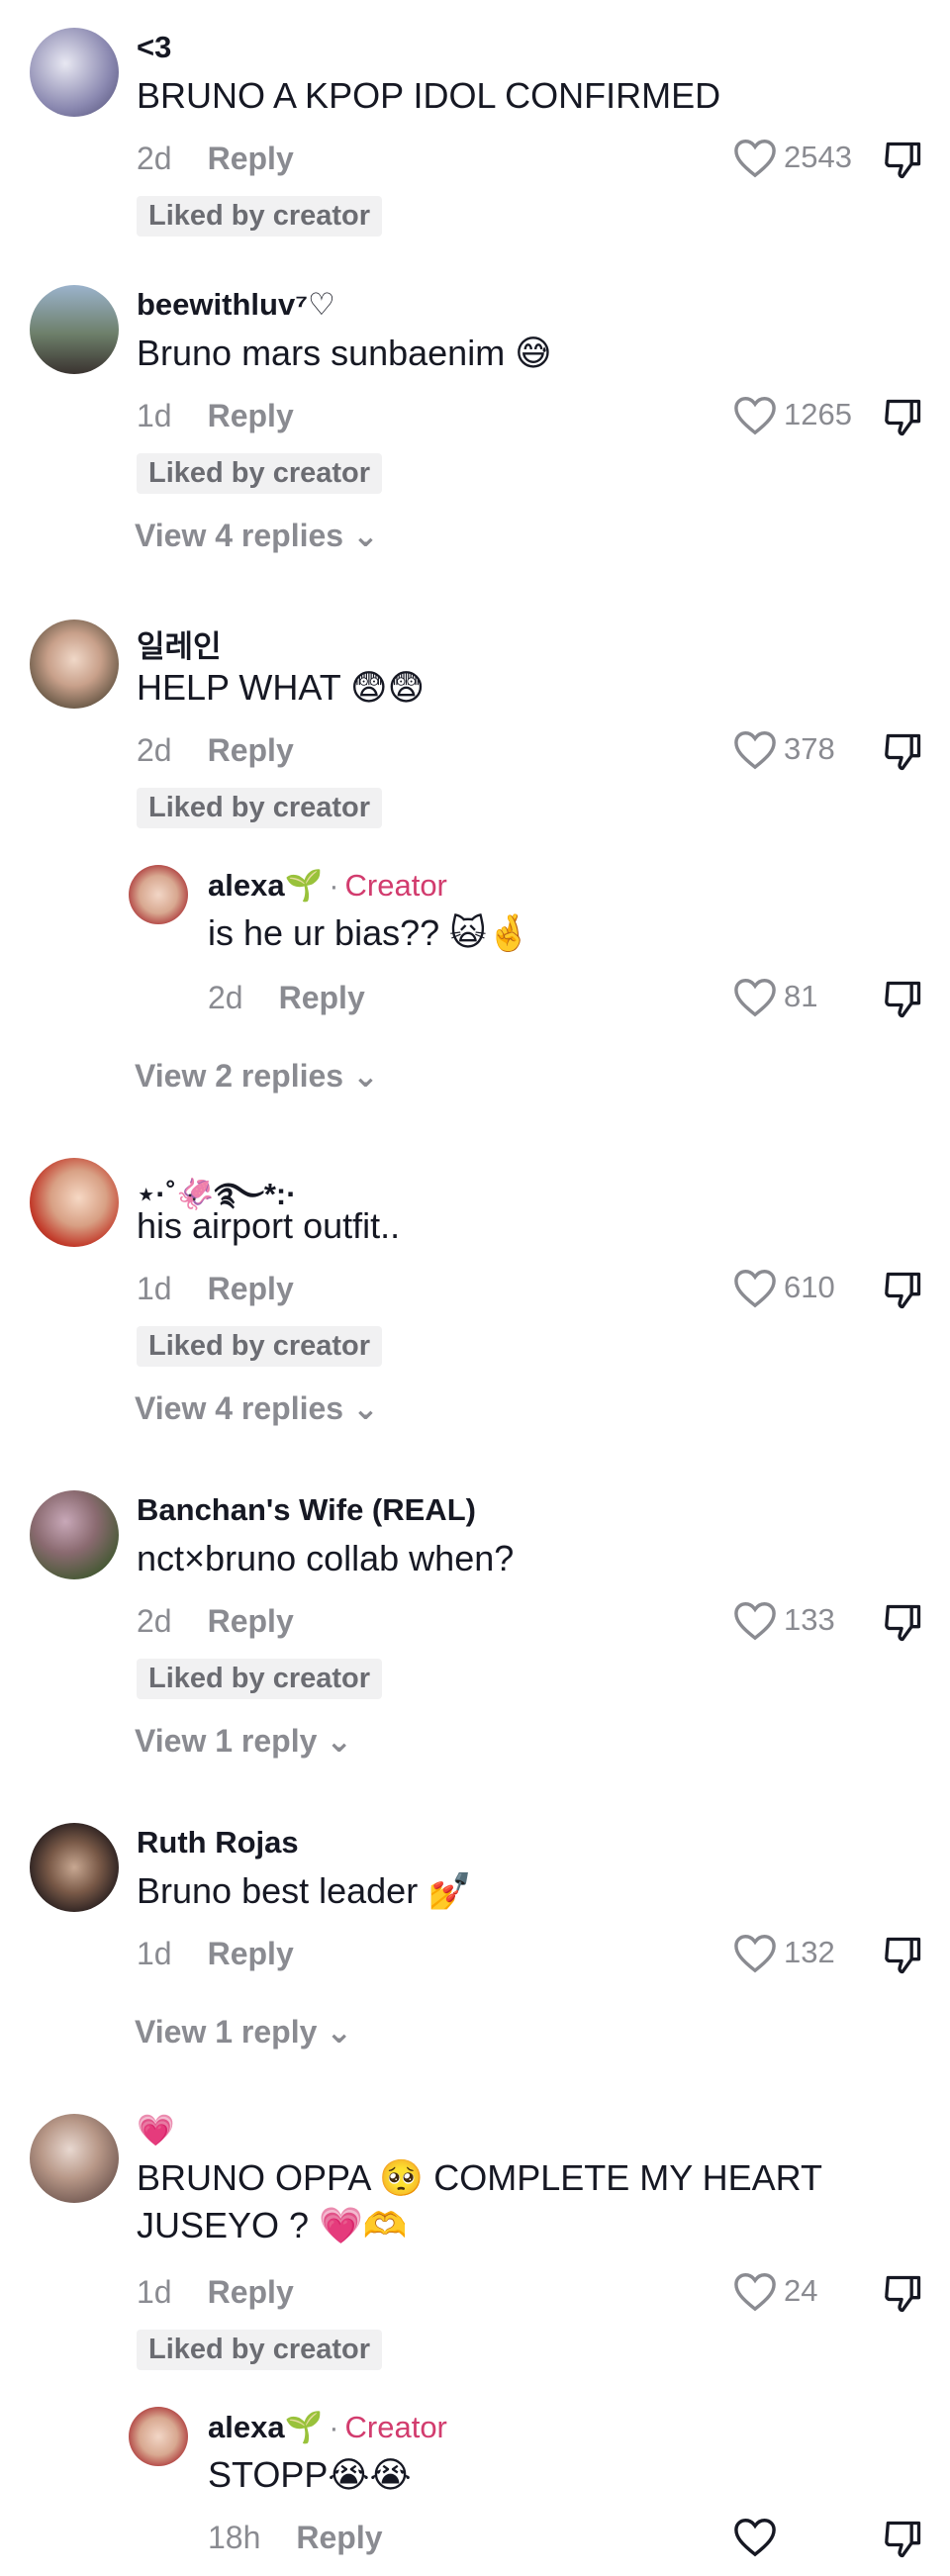 Image resolution: width=950 pixels, height=2576 pixels. I want to click on comment-text: BRUNO A KPOP IDOL CONFIRMED, so click(429, 95).